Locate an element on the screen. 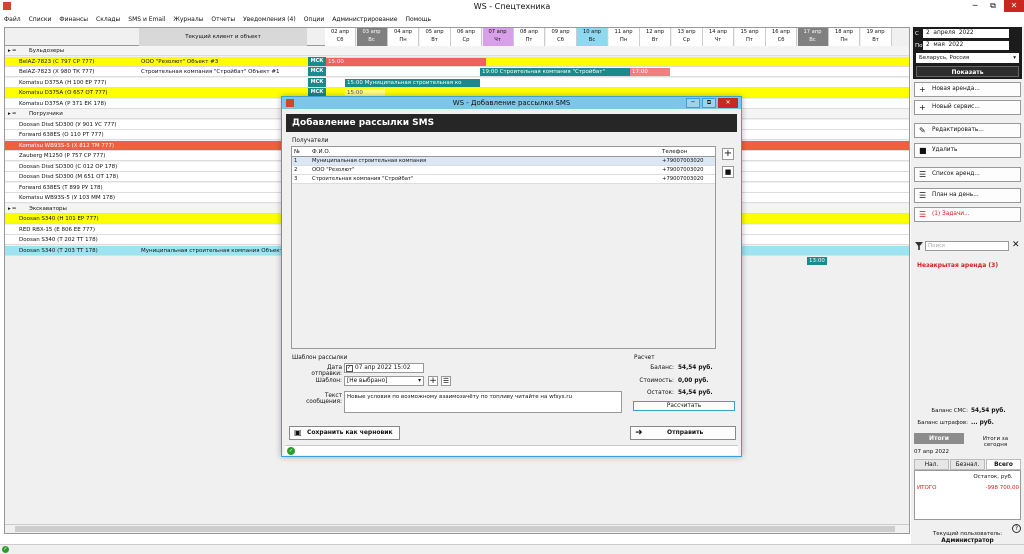  send-button: ➜ Отправить is located at coordinates (683, 433).